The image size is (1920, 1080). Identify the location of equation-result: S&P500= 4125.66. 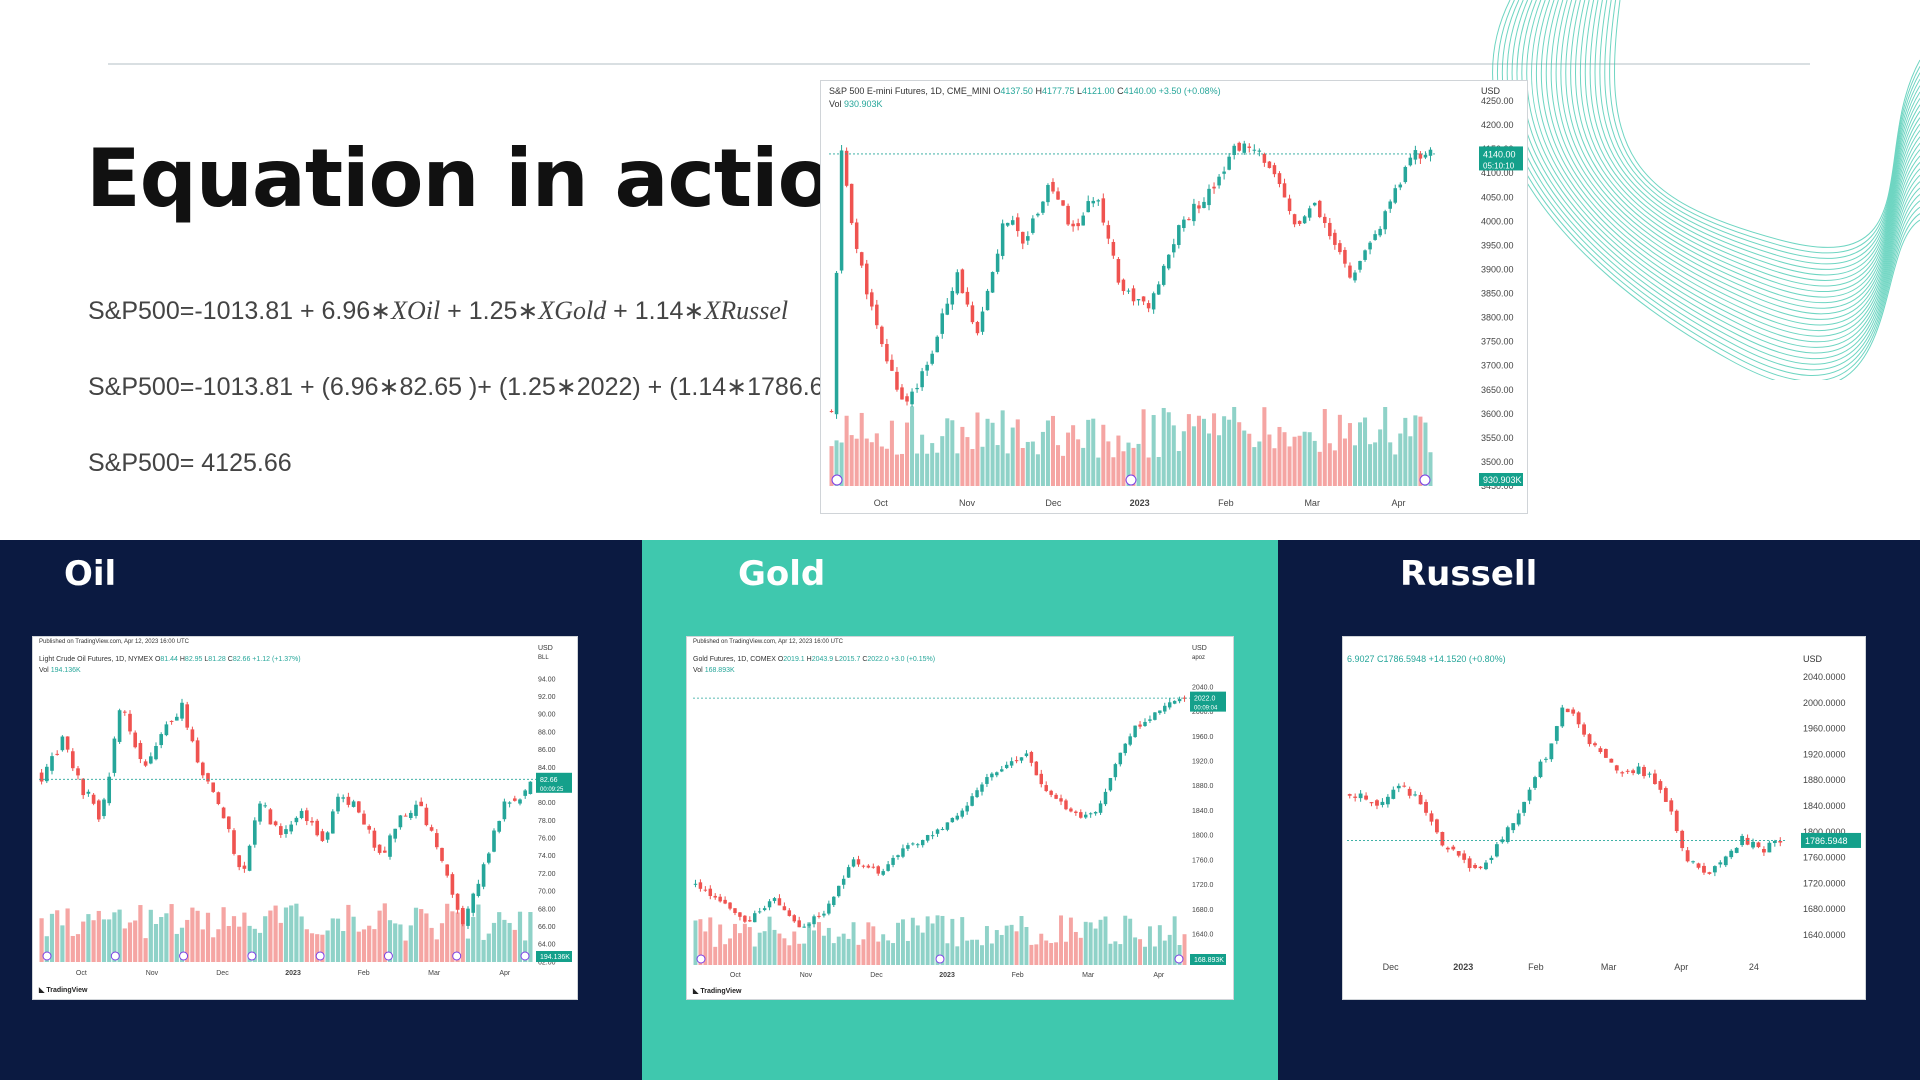
(190, 463).